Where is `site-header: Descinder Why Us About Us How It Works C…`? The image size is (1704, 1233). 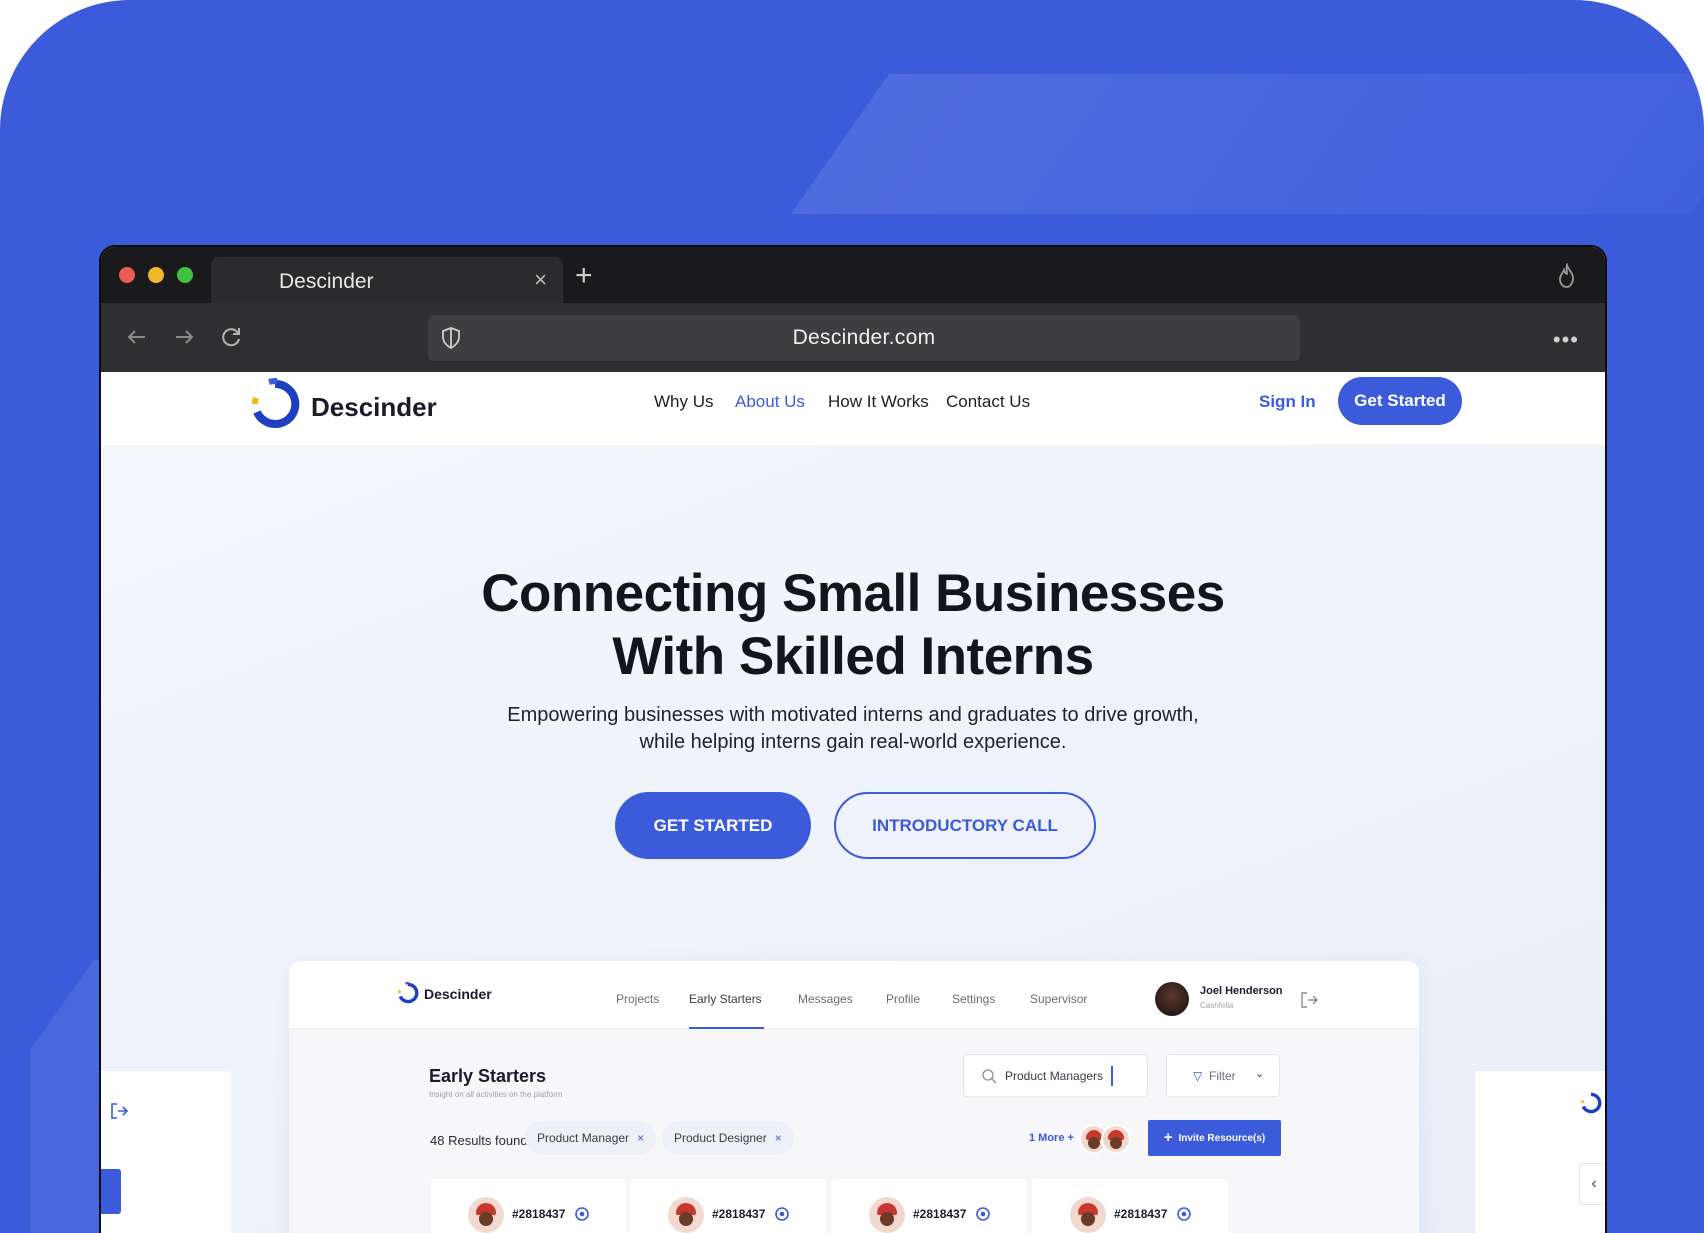
site-header: Descinder Why Us About Us How It Works C… is located at coordinates (853, 408).